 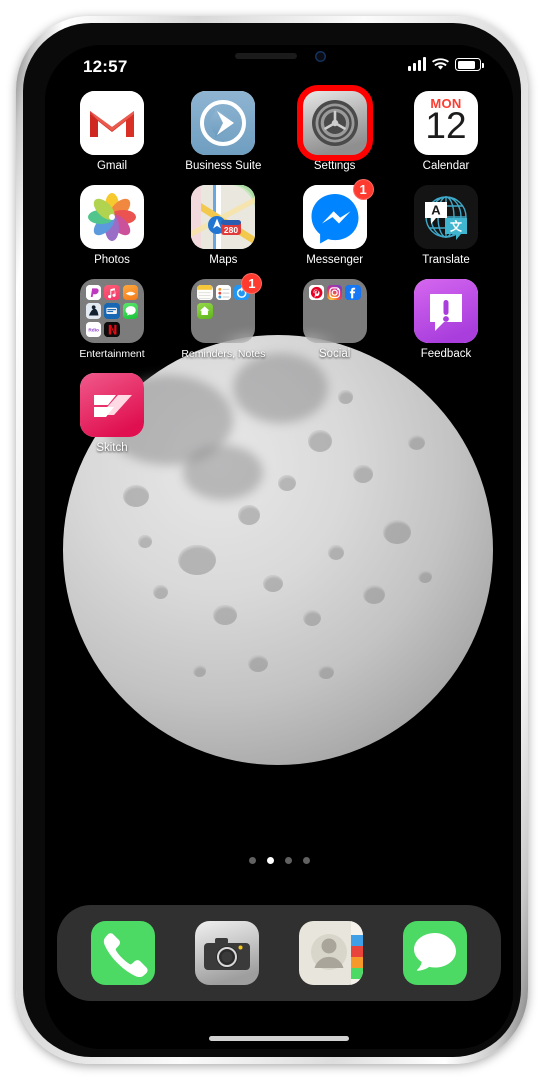 I want to click on app-label: Calendar, so click(x=446, y=166).